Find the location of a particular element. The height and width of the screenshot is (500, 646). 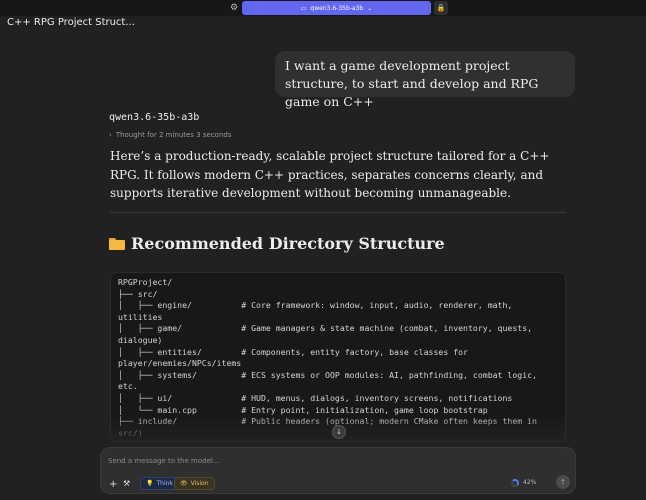

thought-label: Thought for 2 minutes 3 seconds is located at coordinates (173, 135).